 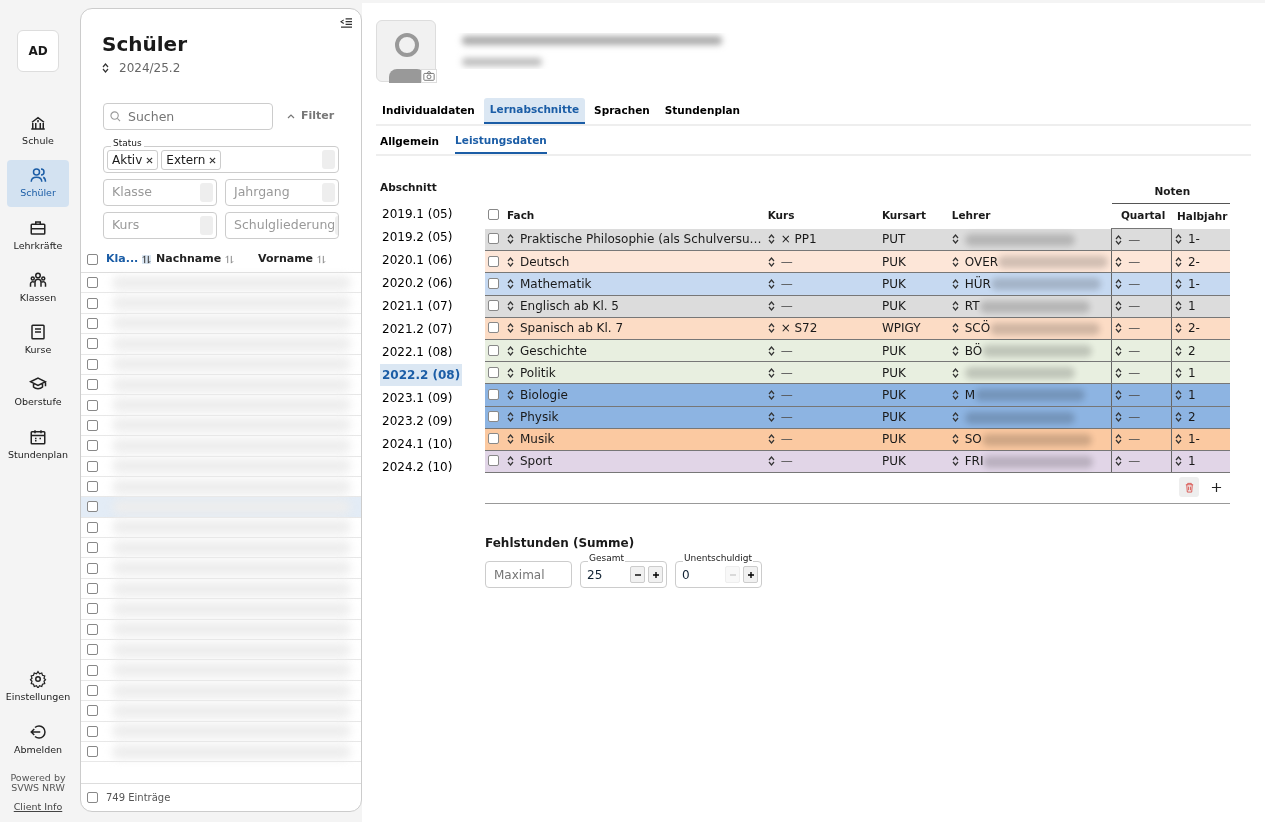 What do you see at coordinates (798, 239) in the screenshot?
I see `course-select: × PP1` at bounding box center [798, 239].